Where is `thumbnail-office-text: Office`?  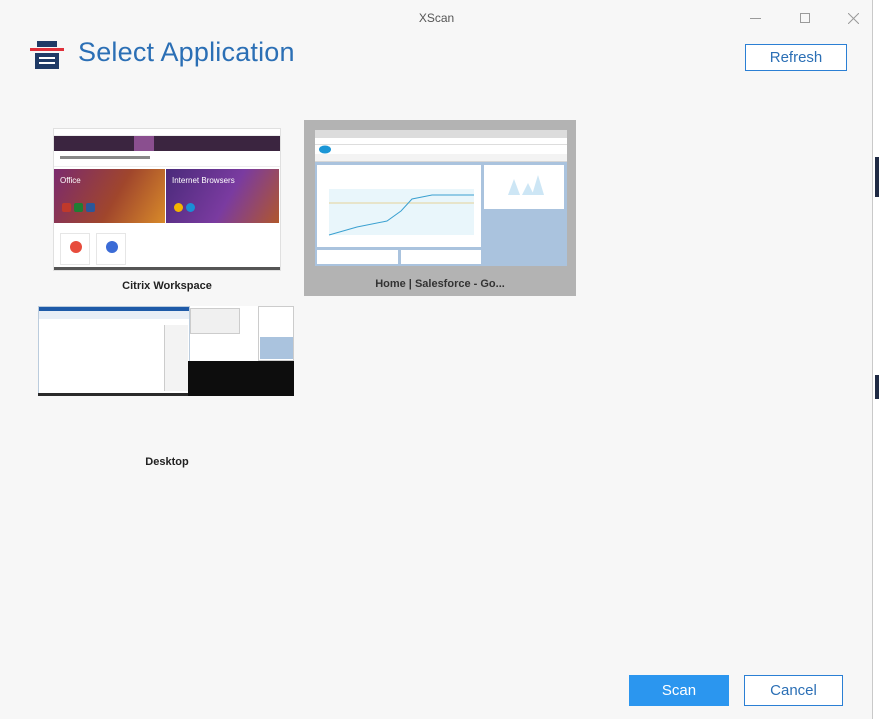 thumbnail-office-text: Office is located at coordinates (70, 180).